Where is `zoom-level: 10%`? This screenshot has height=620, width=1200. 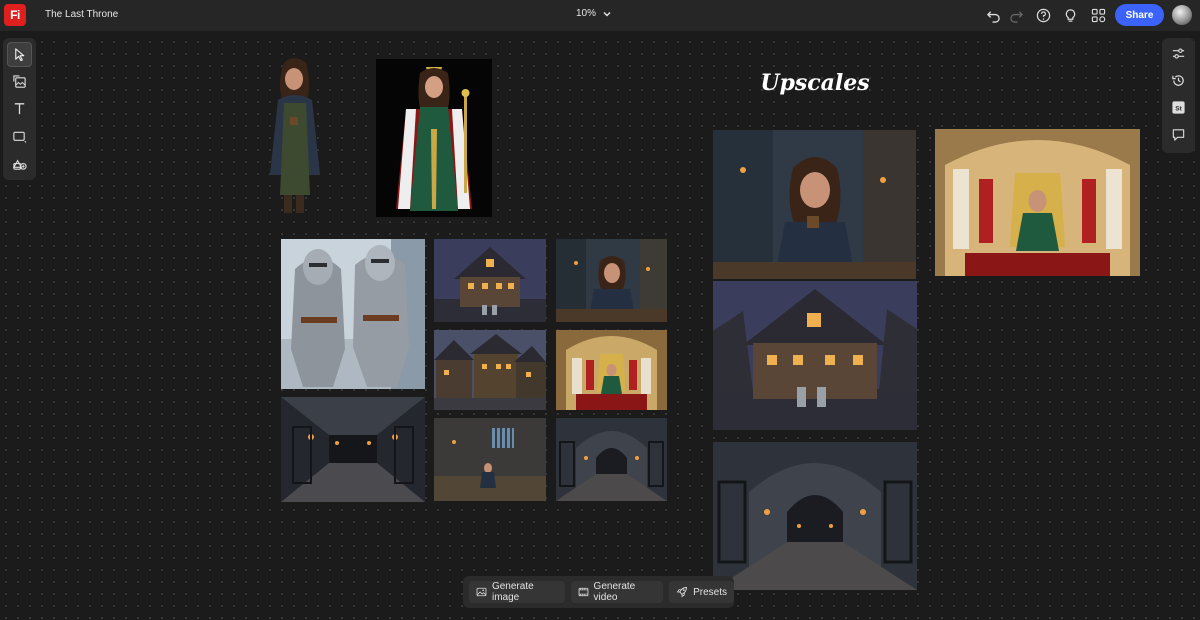 zoom-level: 10% is located at coordinates (586, 13).